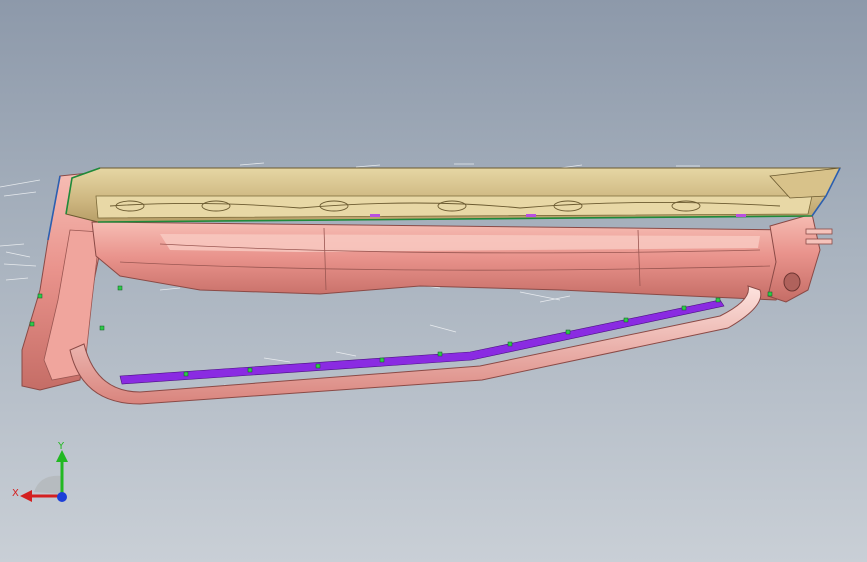 The width and height of the screenshot is (867, 562). What do you see at coordinates (15, 493) in the screenshot?
I see `x-axis-label: X` at bounding box center [15, 493].